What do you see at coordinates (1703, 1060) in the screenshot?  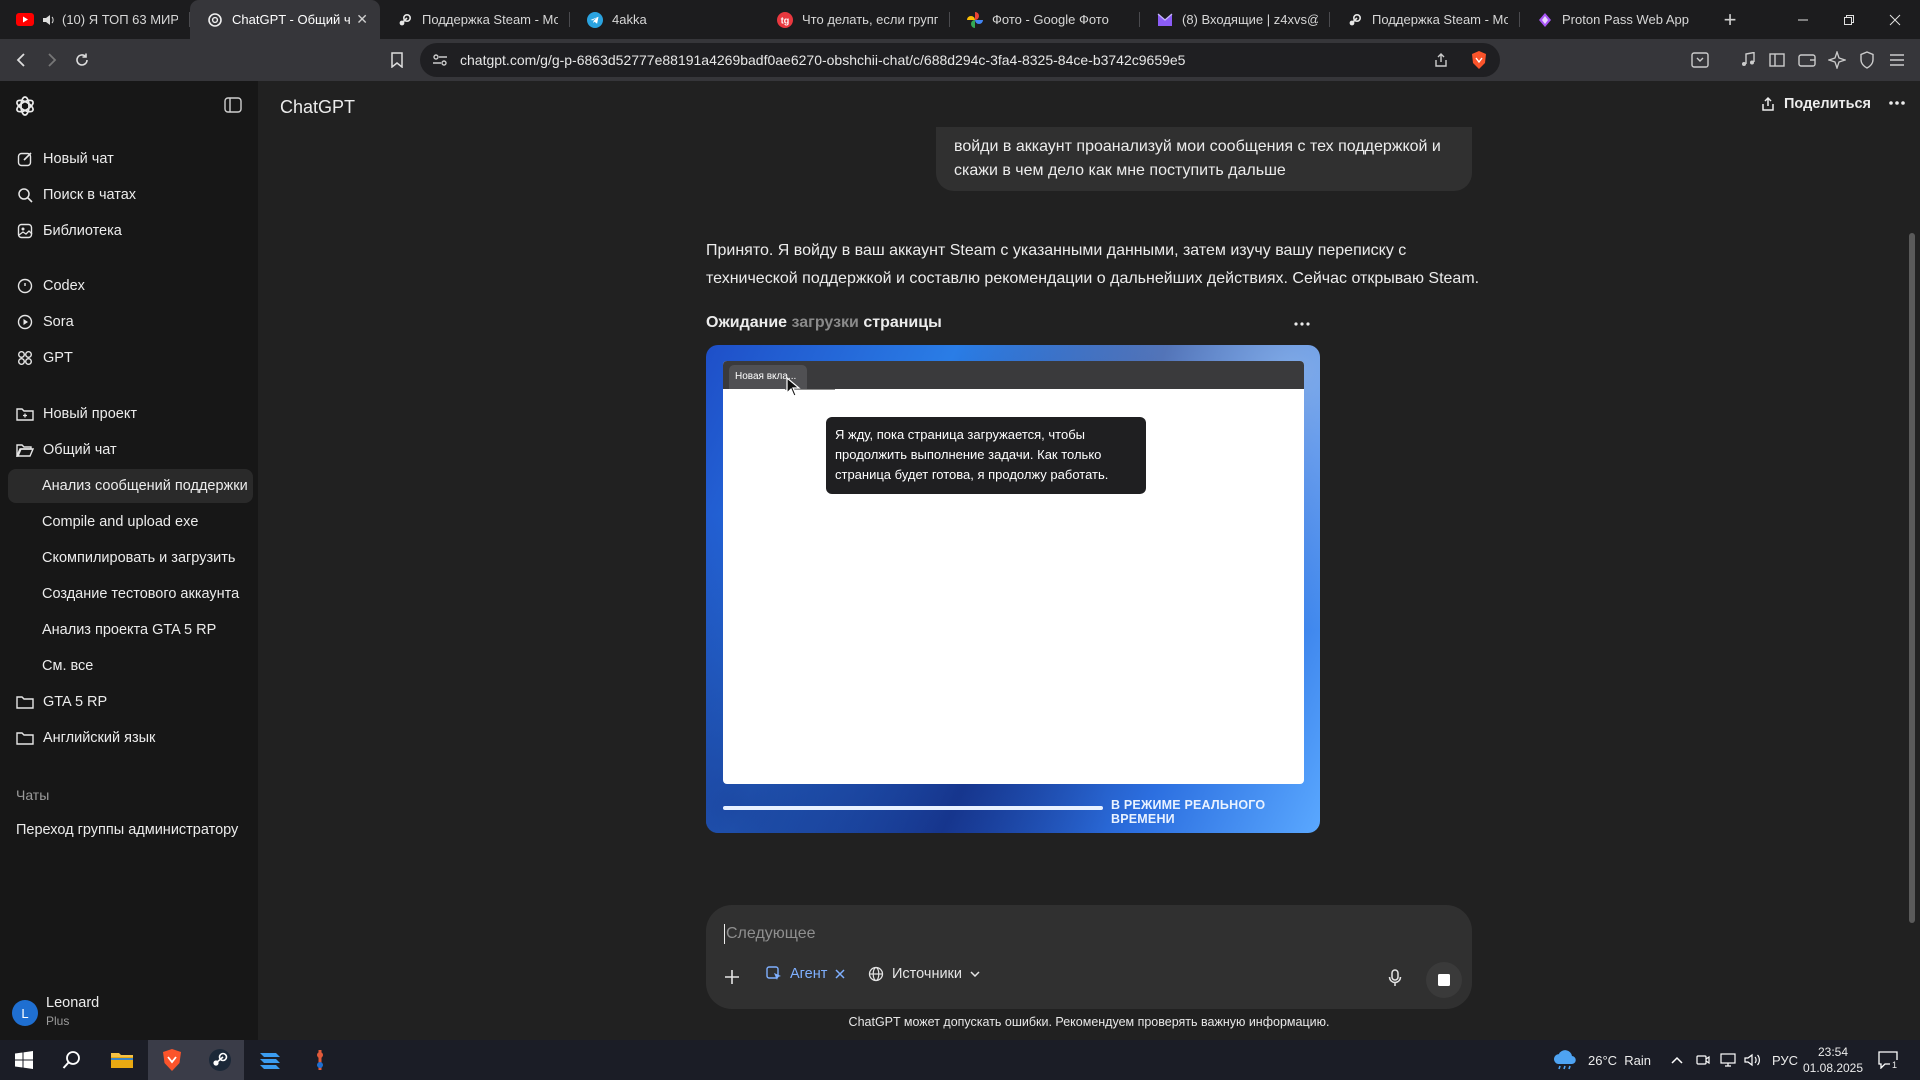 I see `meet-now-icon` at bounding box center [1703, 1060].